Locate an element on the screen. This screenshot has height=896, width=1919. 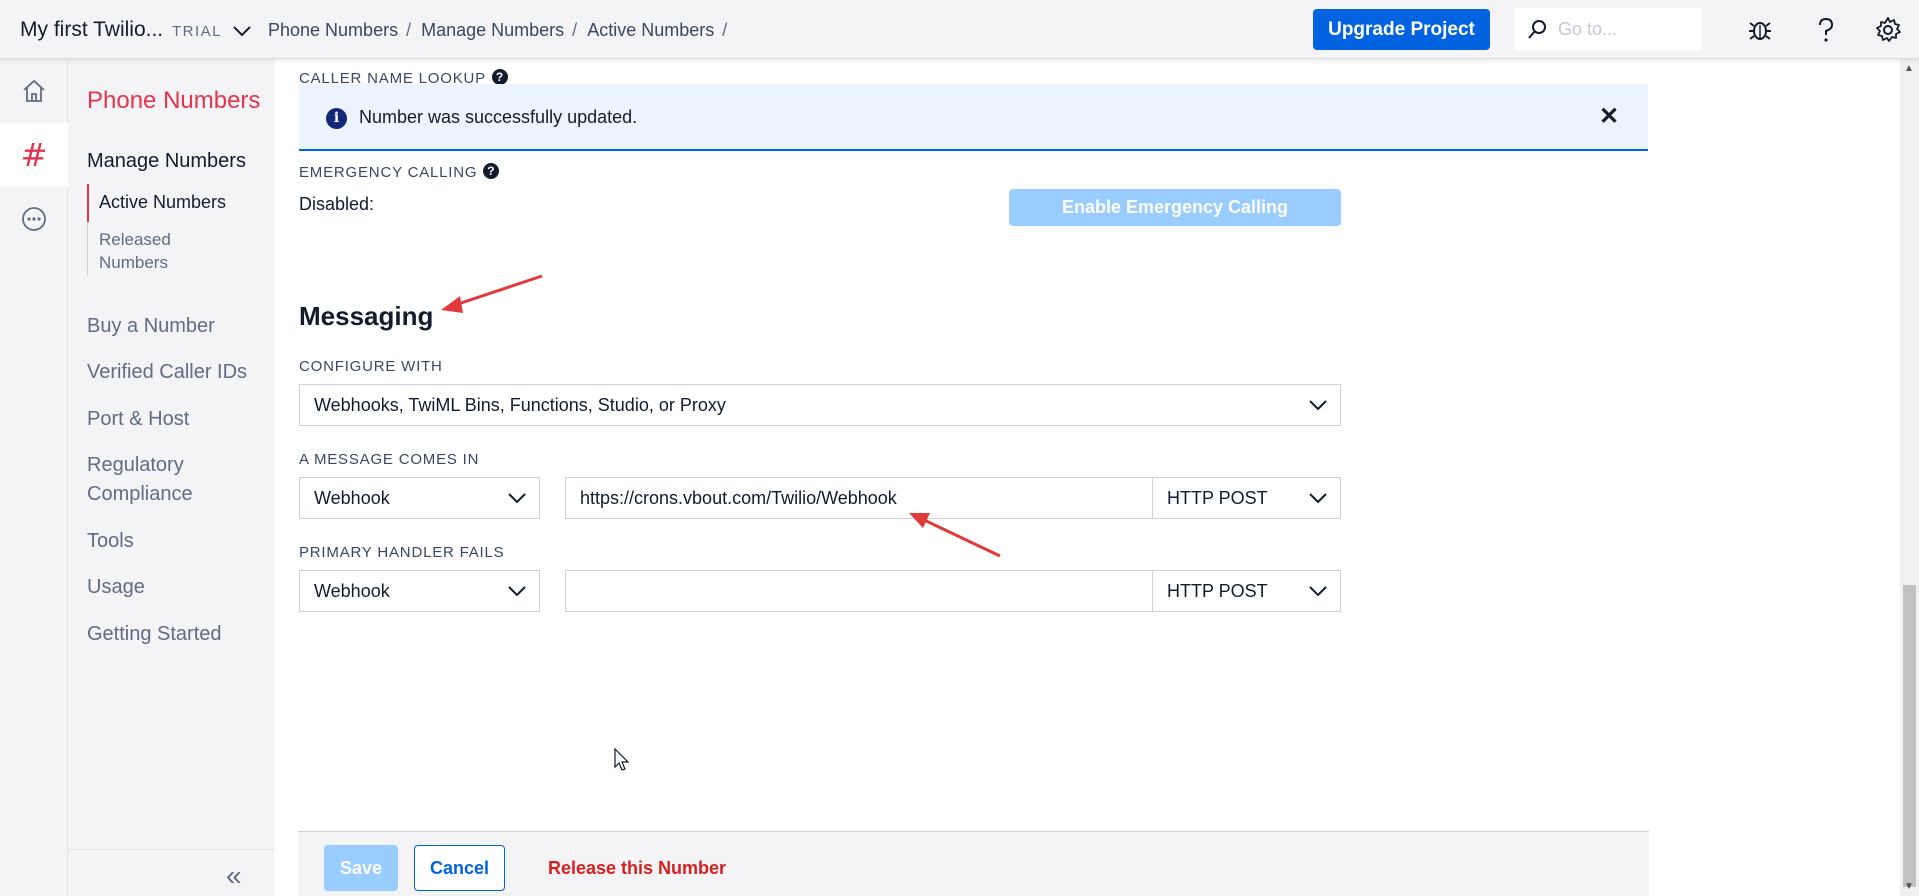
sidebar-footer: « is located at coordinates (171, 872).